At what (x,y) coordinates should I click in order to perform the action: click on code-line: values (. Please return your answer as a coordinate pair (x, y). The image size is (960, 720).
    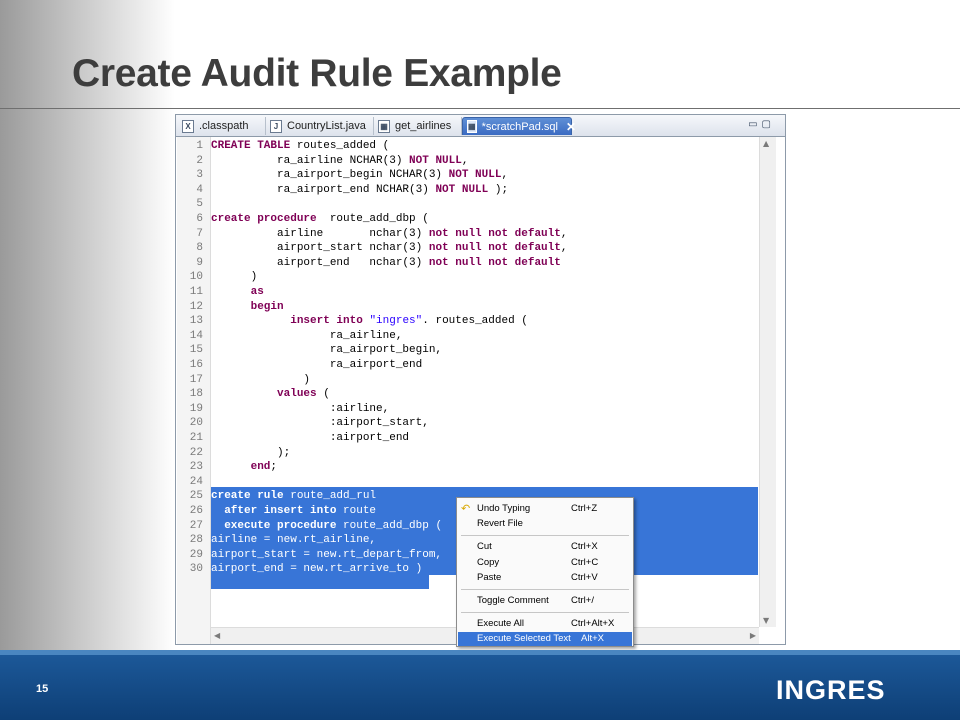
    Looking at the image, I should click on (484, 394).